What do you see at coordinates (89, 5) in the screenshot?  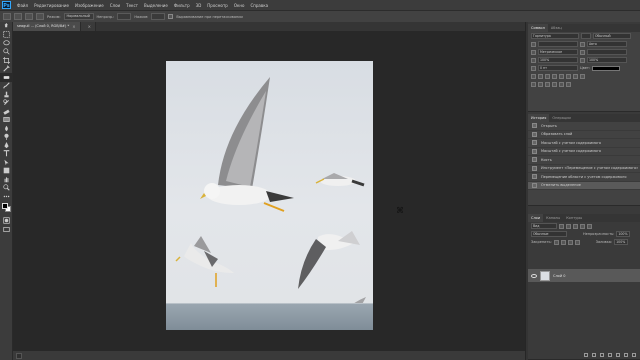 I see `menu-image: Изображение` at bounding box center [89, 5].